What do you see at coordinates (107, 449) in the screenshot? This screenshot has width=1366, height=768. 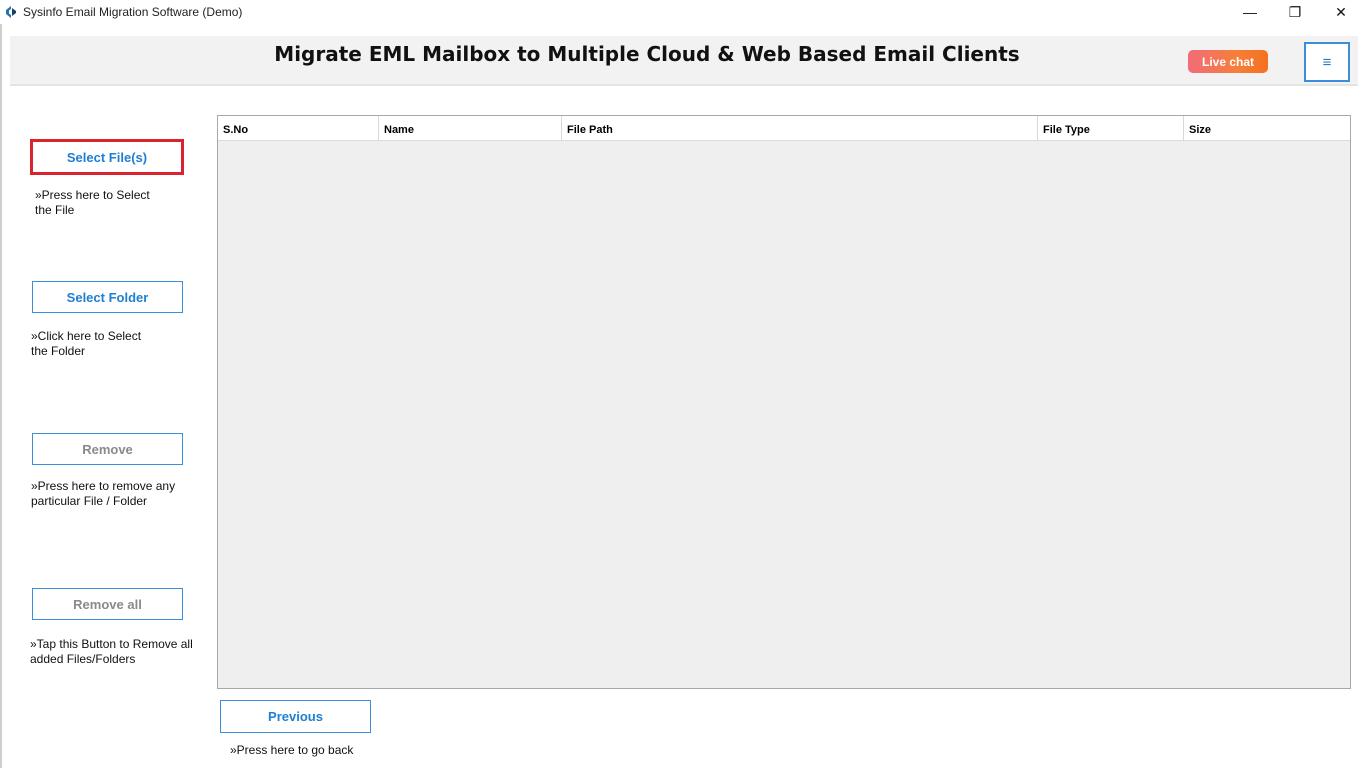 I see `remove-button: Remove` at bounding box center [107, 449].